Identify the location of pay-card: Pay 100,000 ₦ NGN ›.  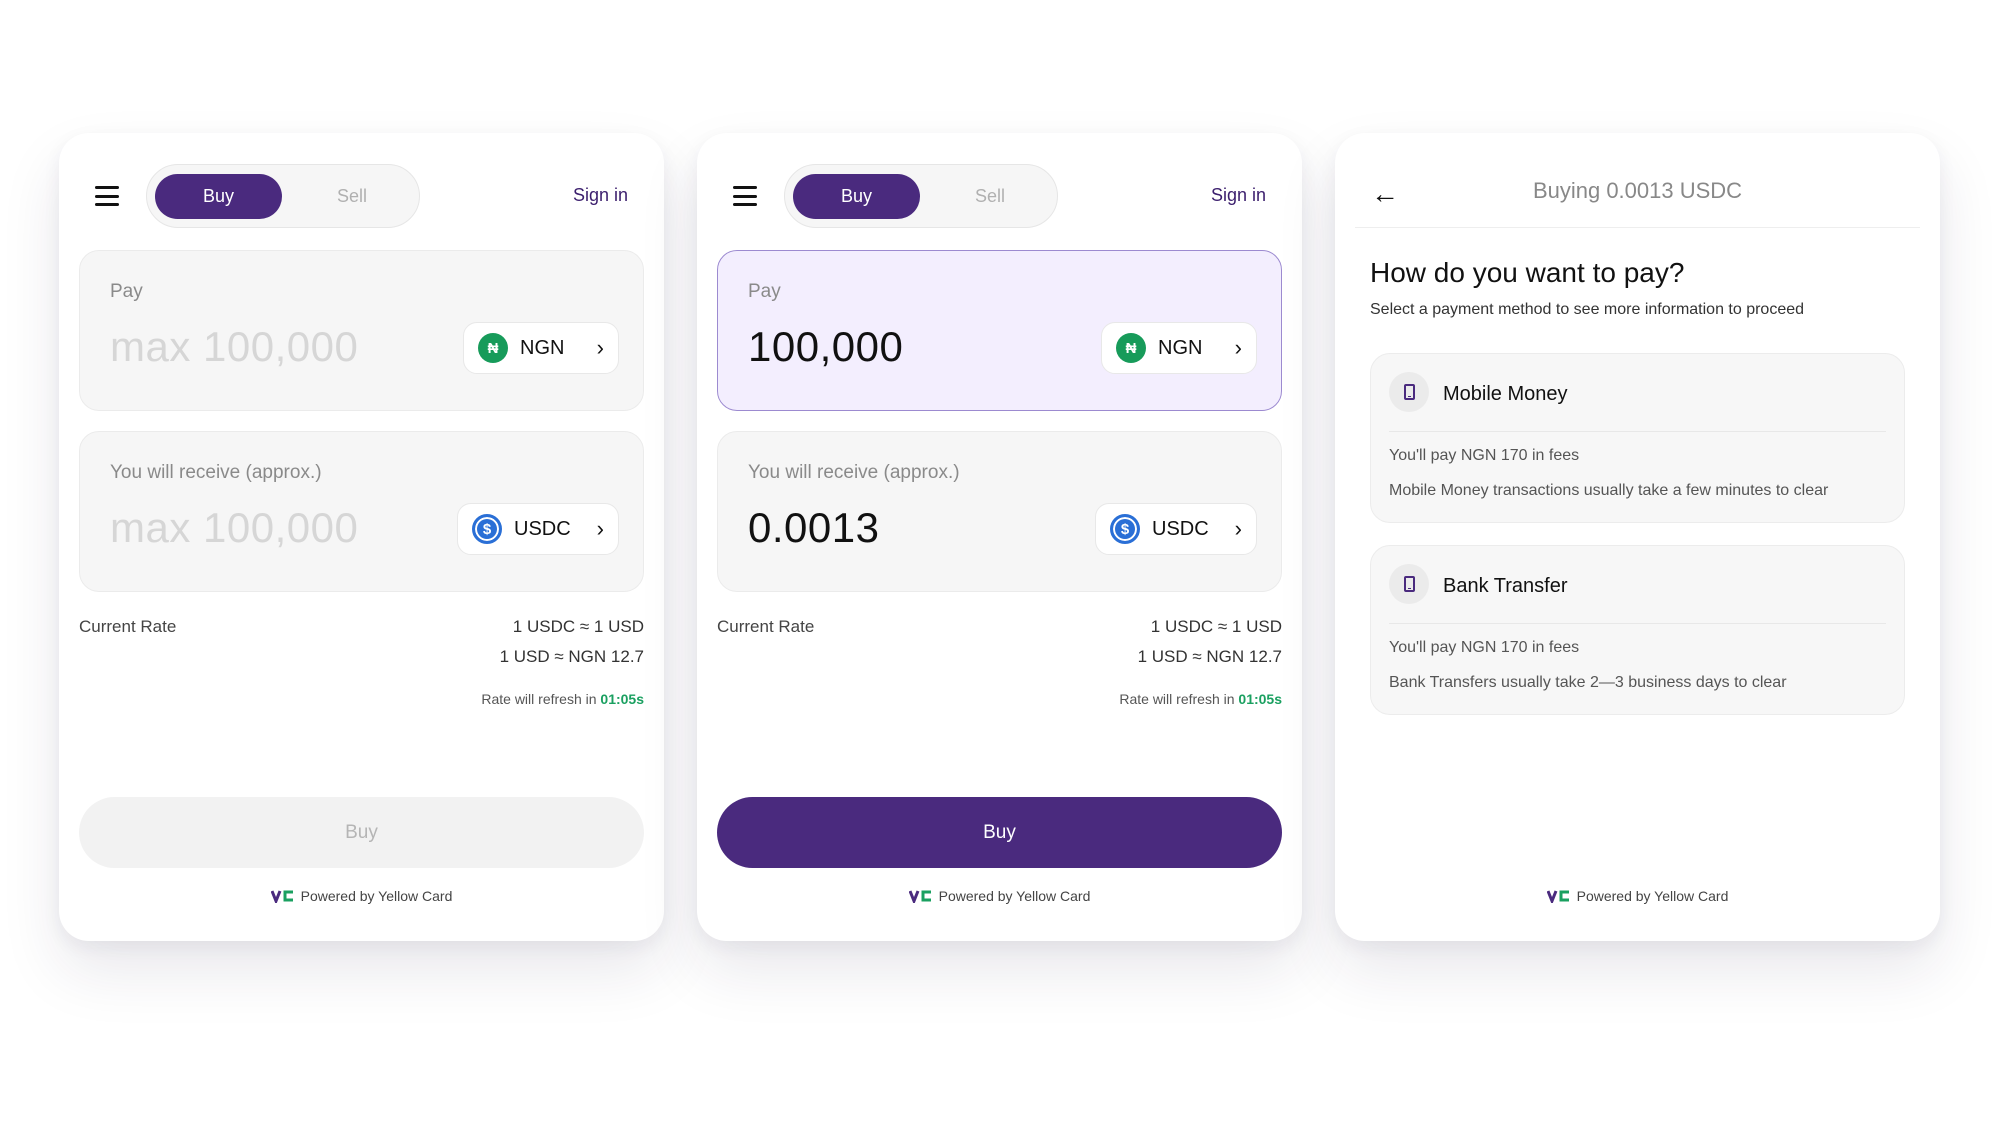
(999, 330).